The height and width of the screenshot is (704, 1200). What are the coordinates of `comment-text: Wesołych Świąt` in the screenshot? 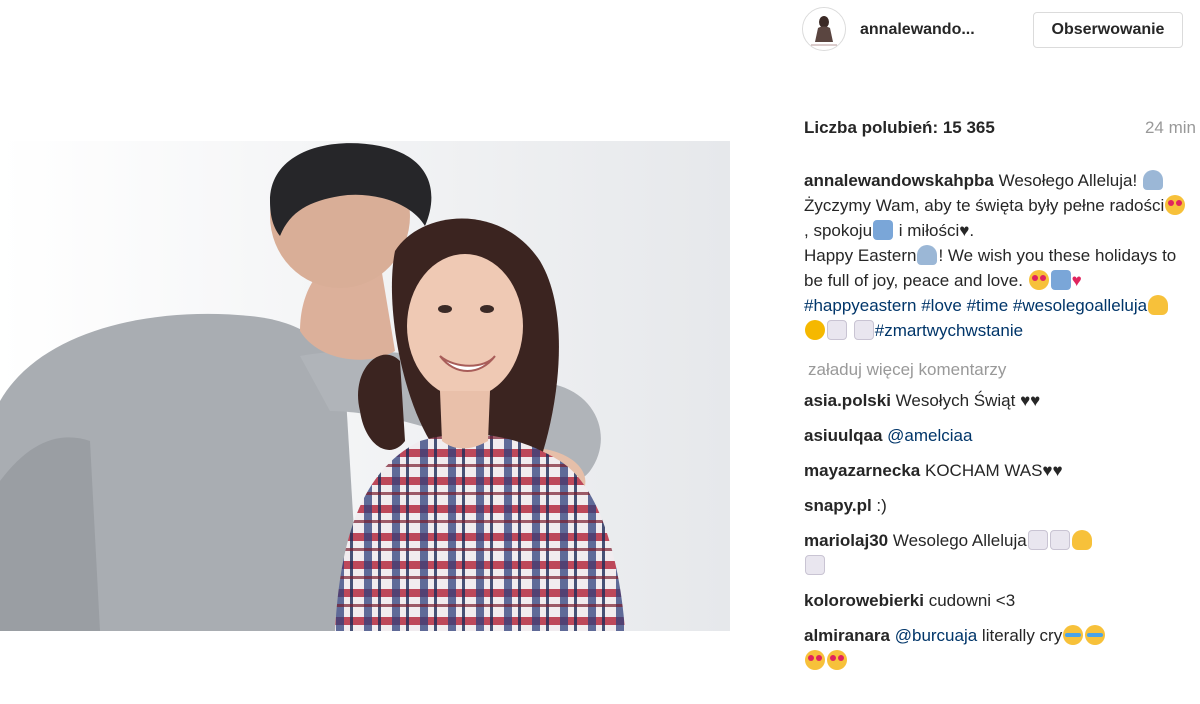 It's located at (955, 400).